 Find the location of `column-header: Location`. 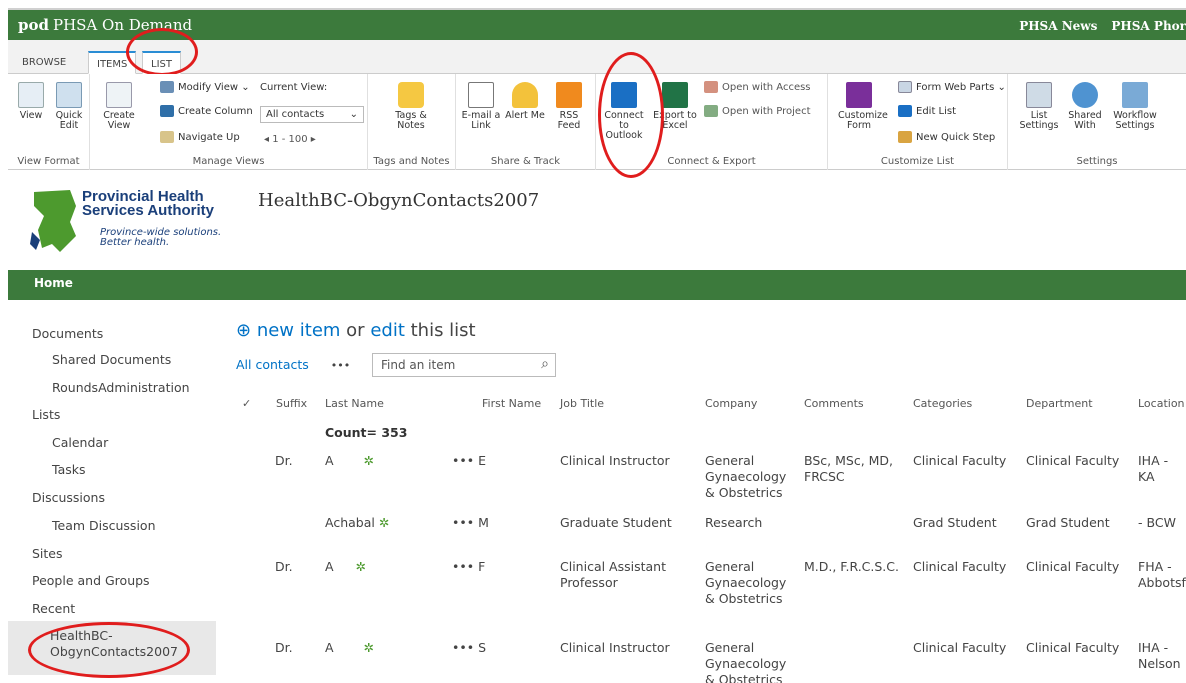

column-header: Location is located at coordinates (1161, 403).